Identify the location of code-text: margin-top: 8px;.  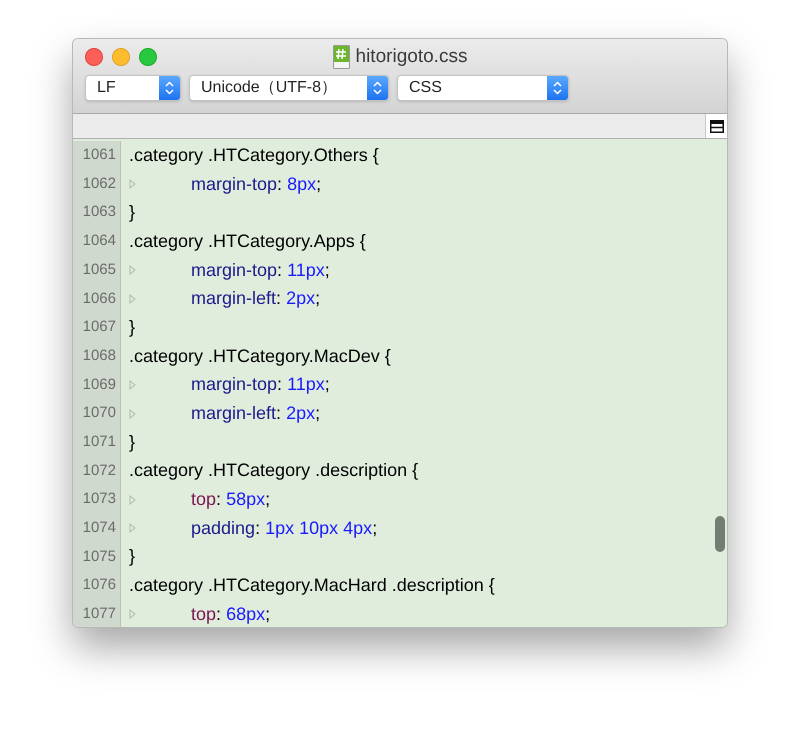
(256, 184).